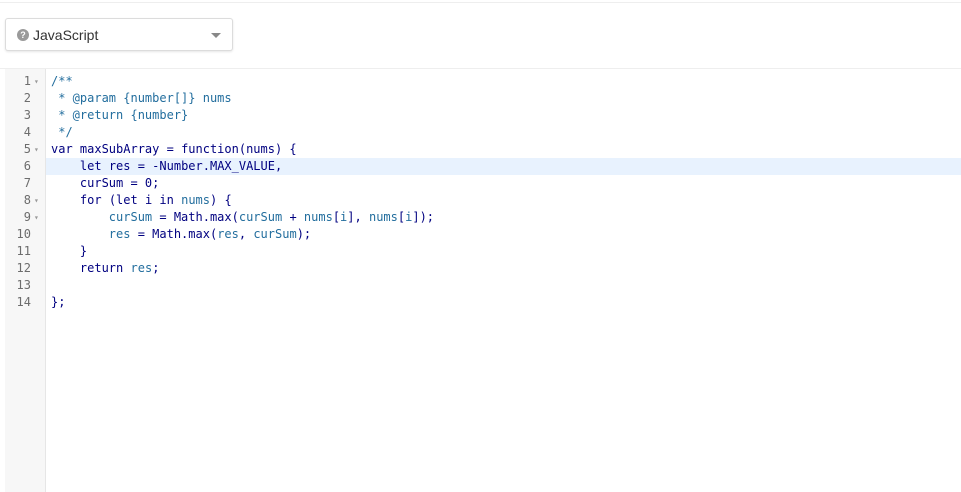  What do you see at coordinates (23, 268) in the screenshot?
I see `line-number: 12` at bounding box center [23, 268].